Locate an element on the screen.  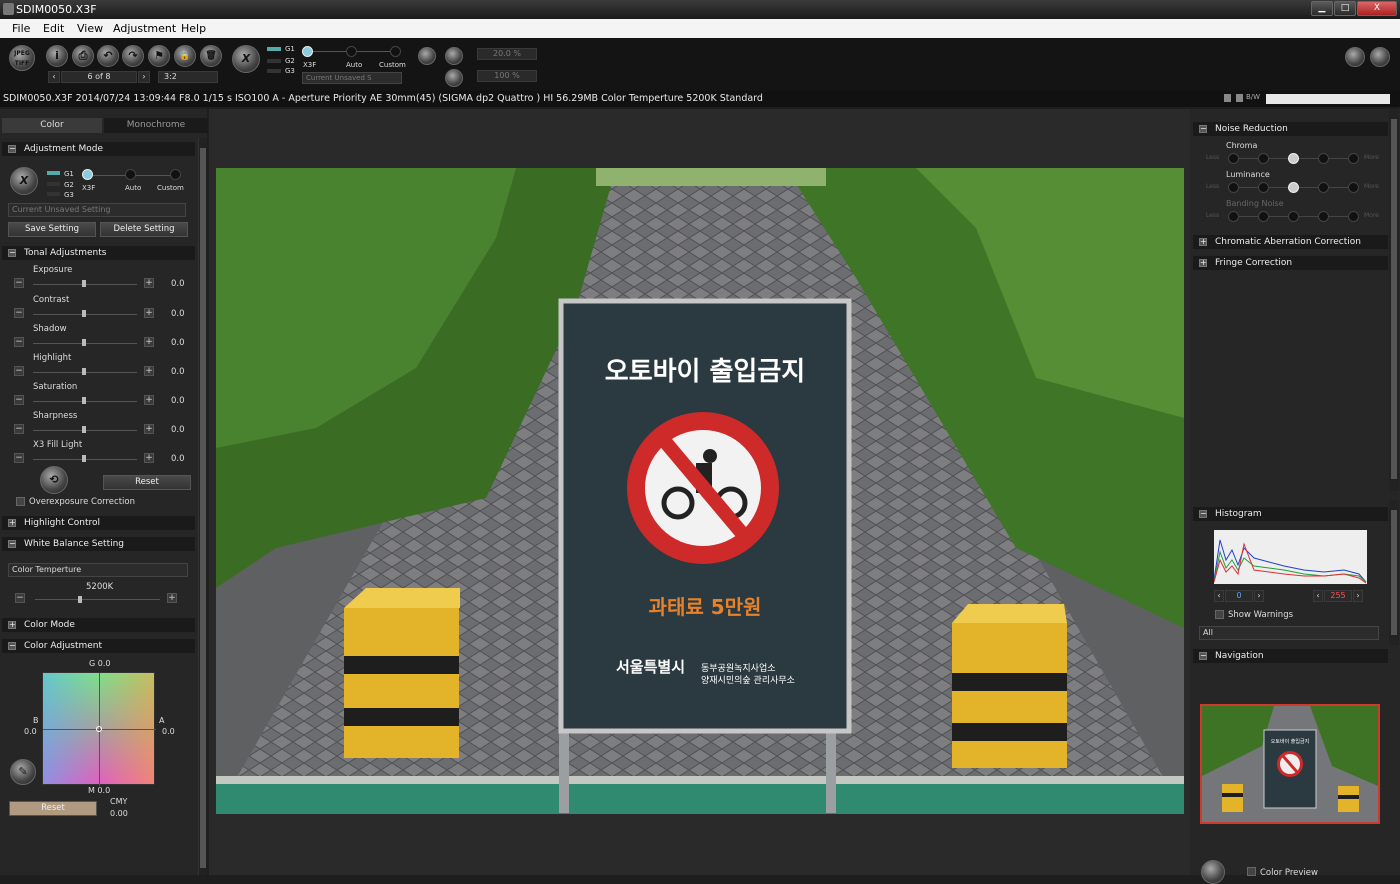
grid-view-icon is located at coordinates (1380, 57).